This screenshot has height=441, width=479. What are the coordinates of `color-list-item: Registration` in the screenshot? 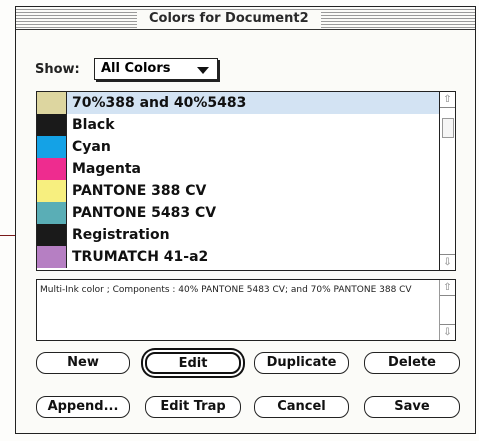 It's located at (239, 235).